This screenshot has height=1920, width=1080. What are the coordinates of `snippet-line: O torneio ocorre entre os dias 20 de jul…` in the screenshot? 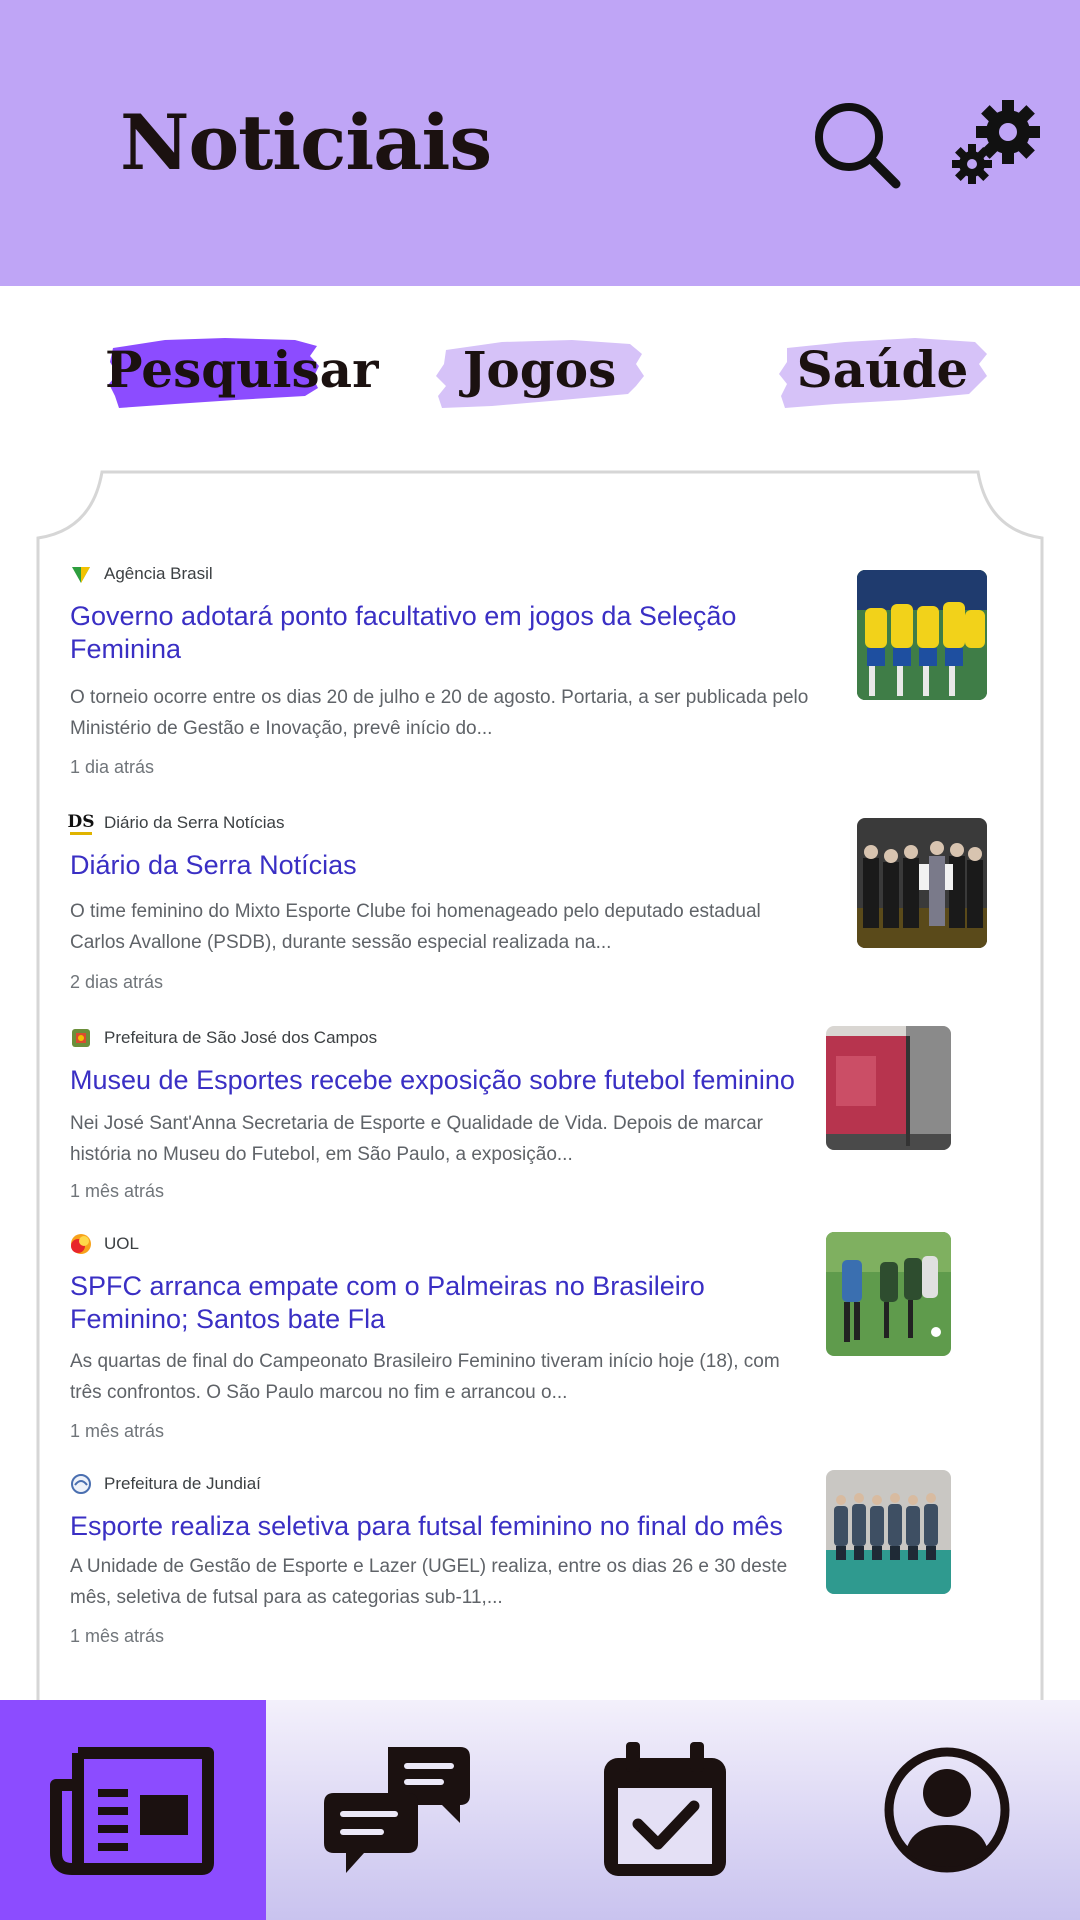 It's located at (439, 697).